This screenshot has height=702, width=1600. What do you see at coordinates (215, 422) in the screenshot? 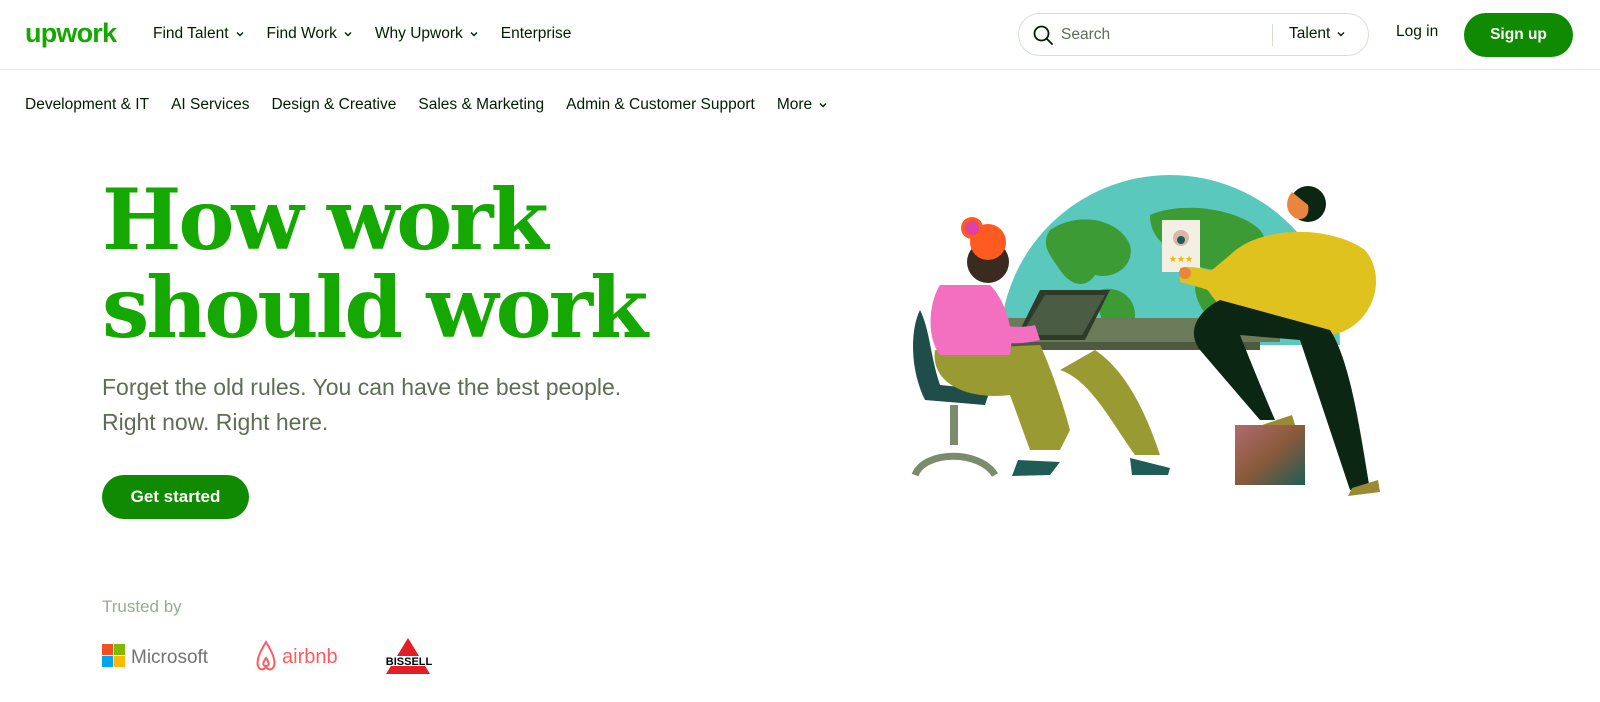
I see `hero-subtitle-line2: Right now. Right here.` at bounding box center [215, 422].